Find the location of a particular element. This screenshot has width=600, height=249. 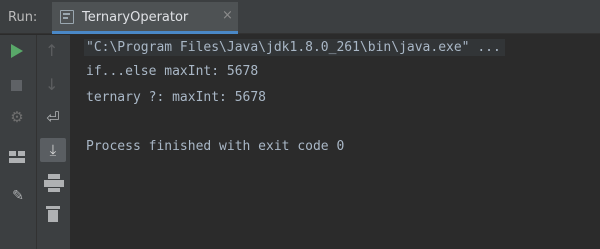

restore-layout-icon is located at coordinates (17, 157).